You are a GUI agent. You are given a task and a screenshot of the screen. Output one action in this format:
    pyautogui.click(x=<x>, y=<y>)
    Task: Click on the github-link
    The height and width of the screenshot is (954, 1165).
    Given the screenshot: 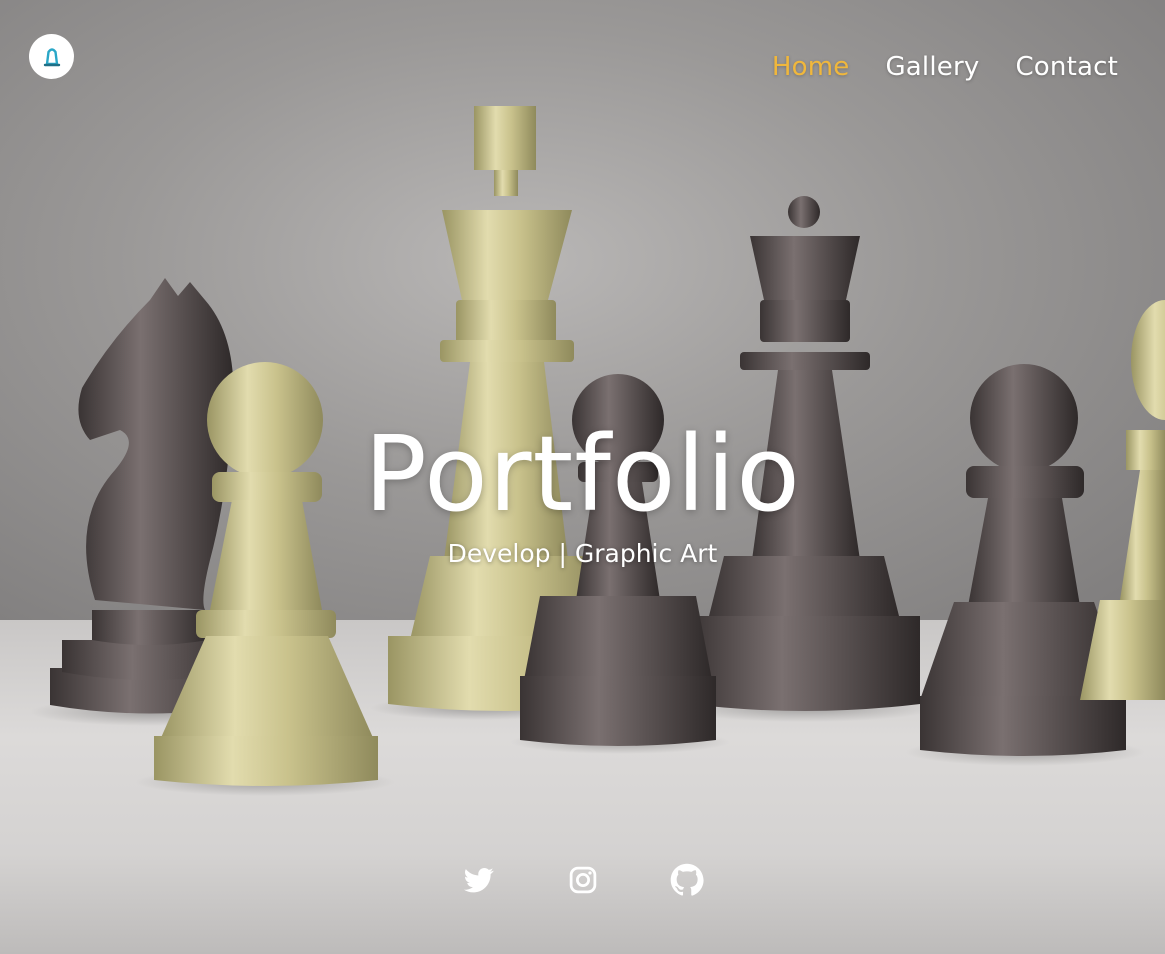 What is the action you would take?
    pyautogui.click(x=687, y=880)
    